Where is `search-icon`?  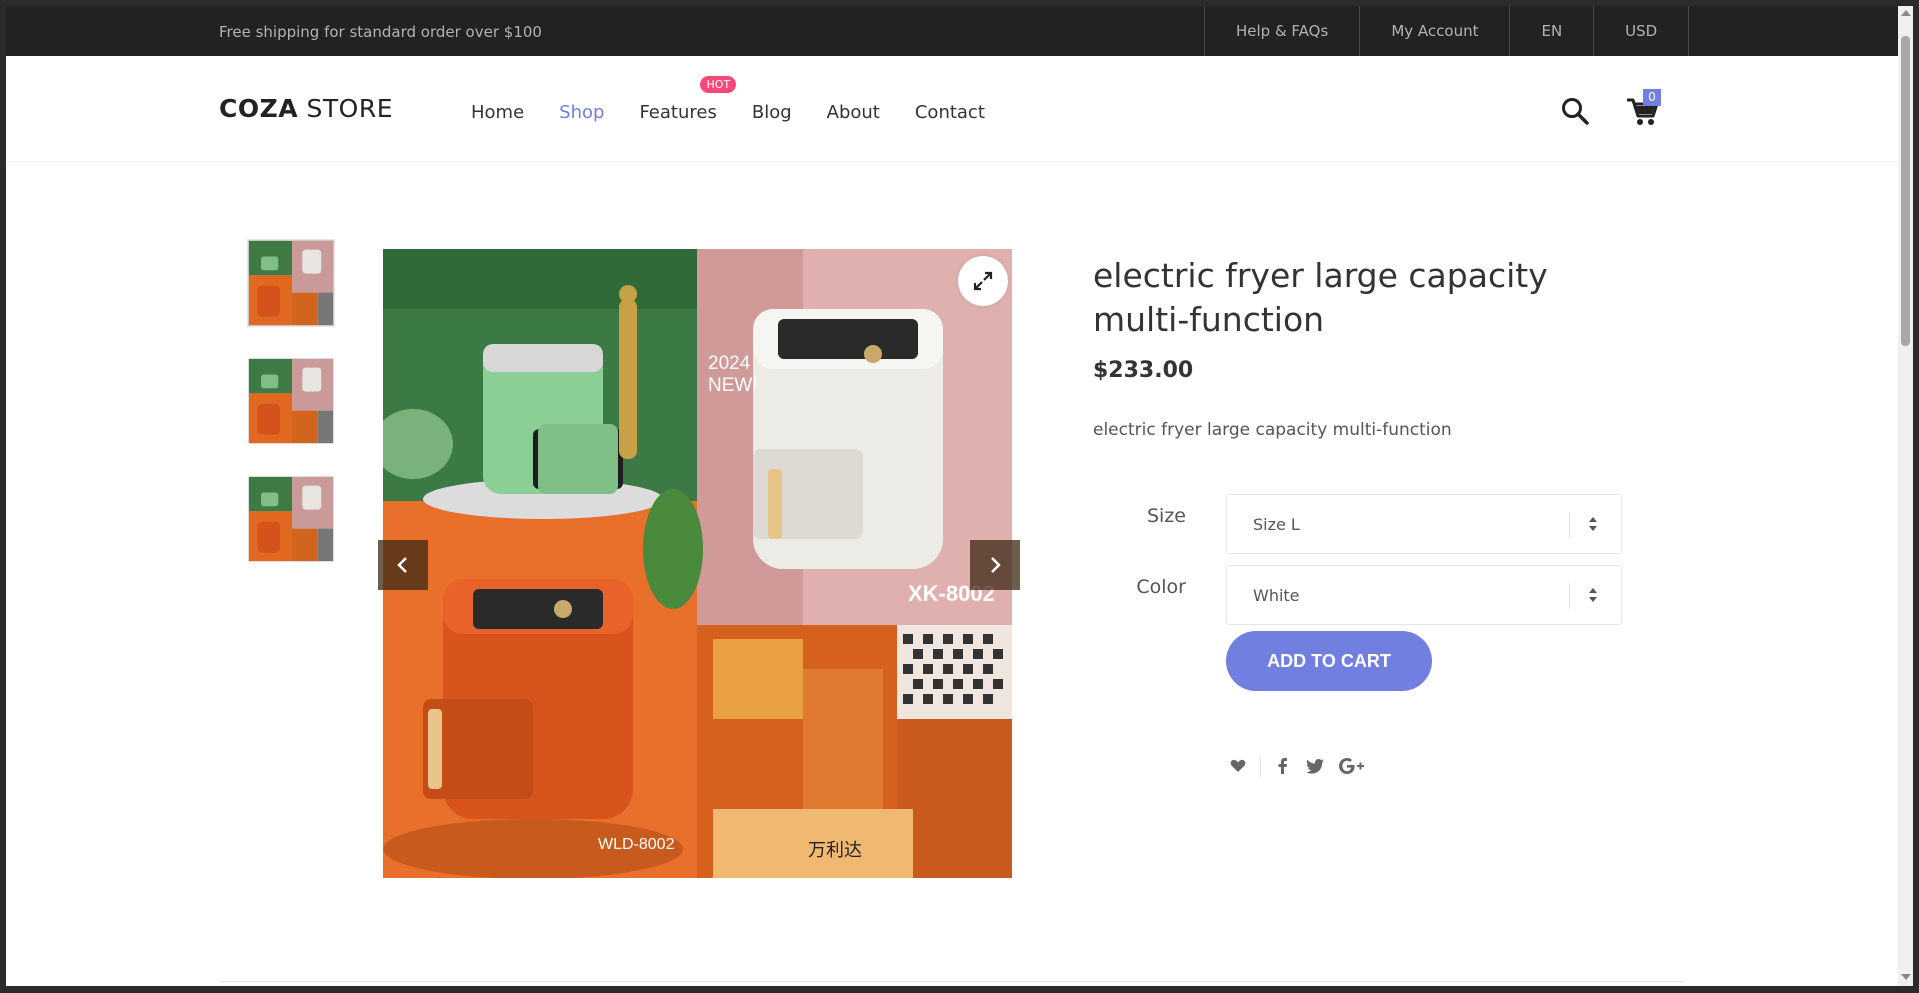 search-icon is located at coordinates (1575, 111).